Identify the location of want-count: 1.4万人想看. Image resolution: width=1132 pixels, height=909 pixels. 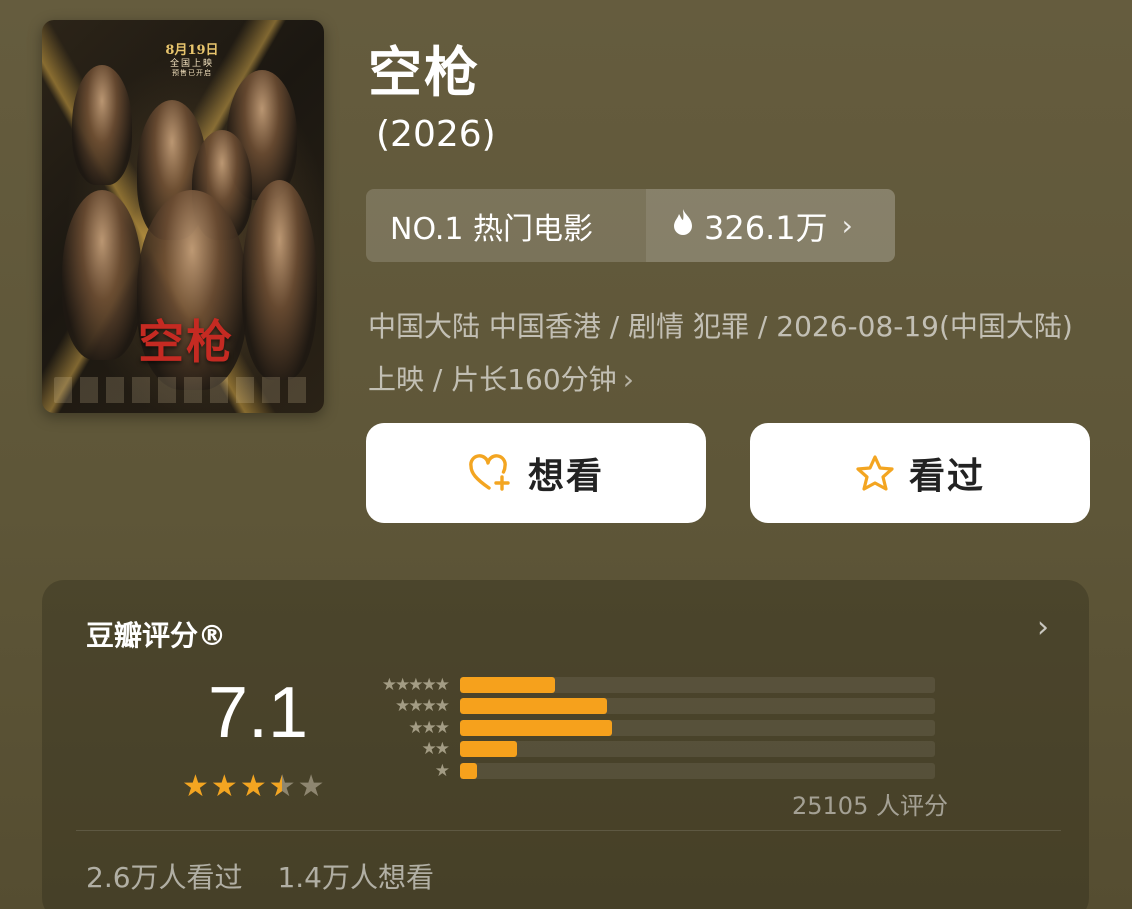
(355, 877).